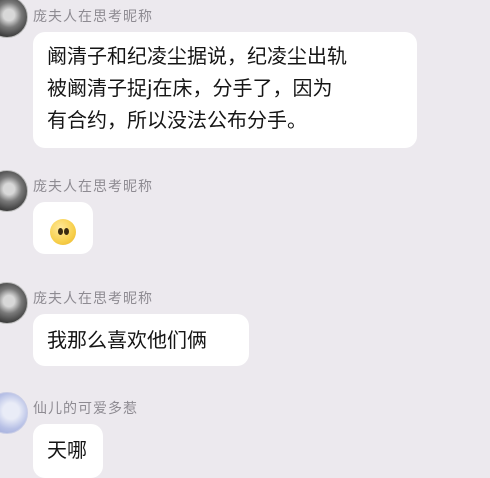 The width and height of the screenshot is (490, 478). What do you see at coordinates (127, 340) in the screenshot?
I see `message-text-line: 我那么喜欢他们俩` at bounding box center [127, 340].